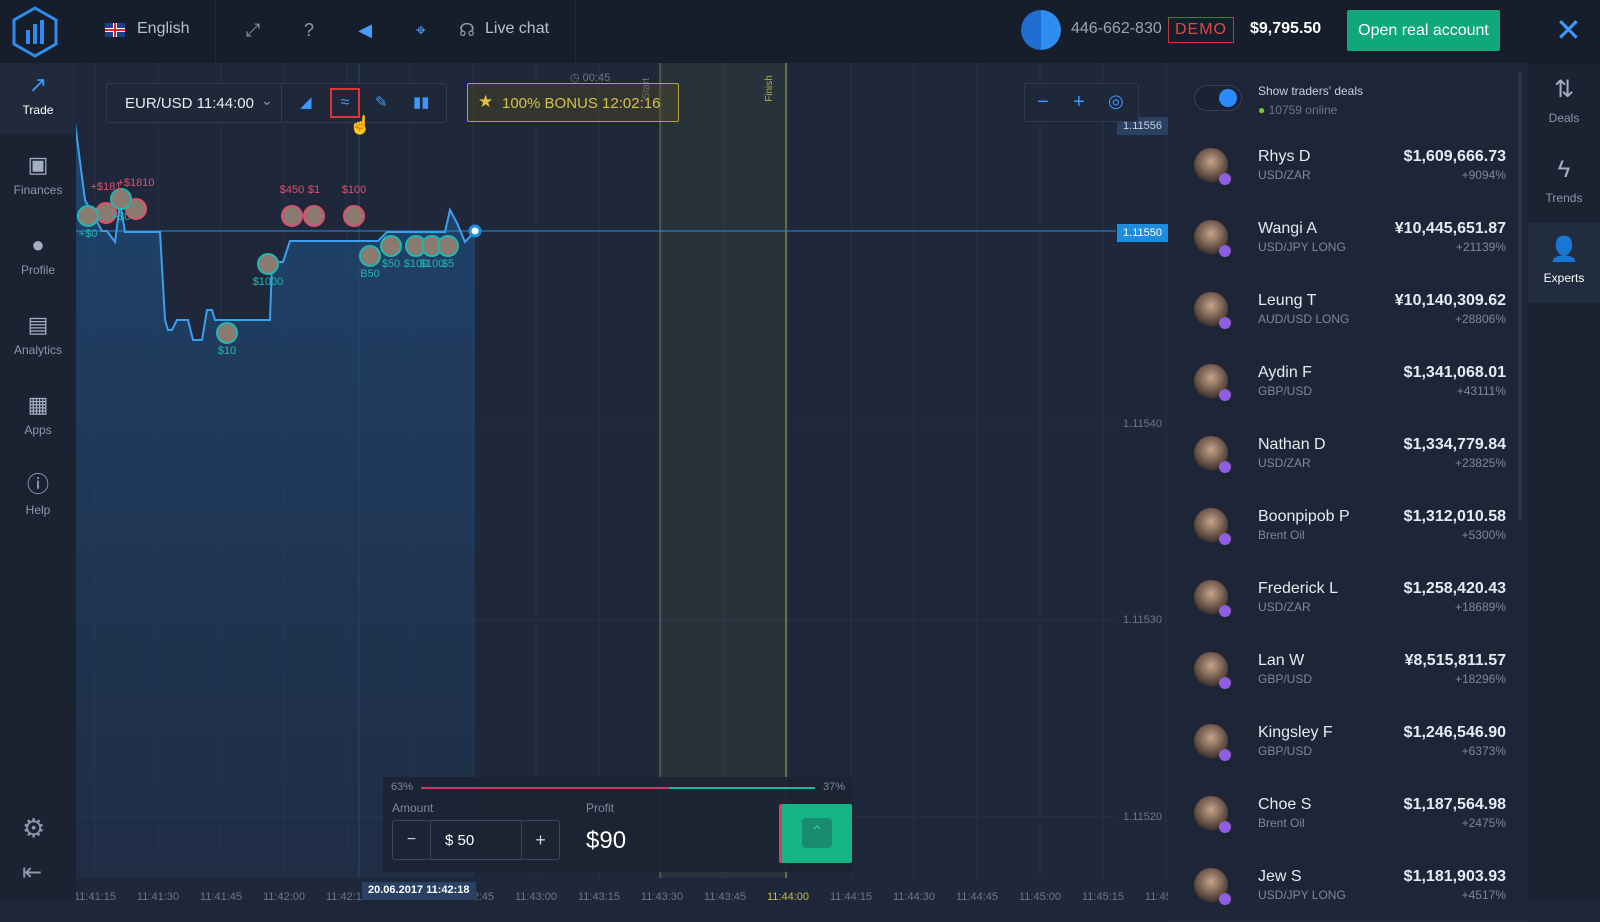 This screenshot has height=922, width=1600. Describe the element at coordinates (459, 840) in the screenshot. I see `amount-input: $ 50` at that location.